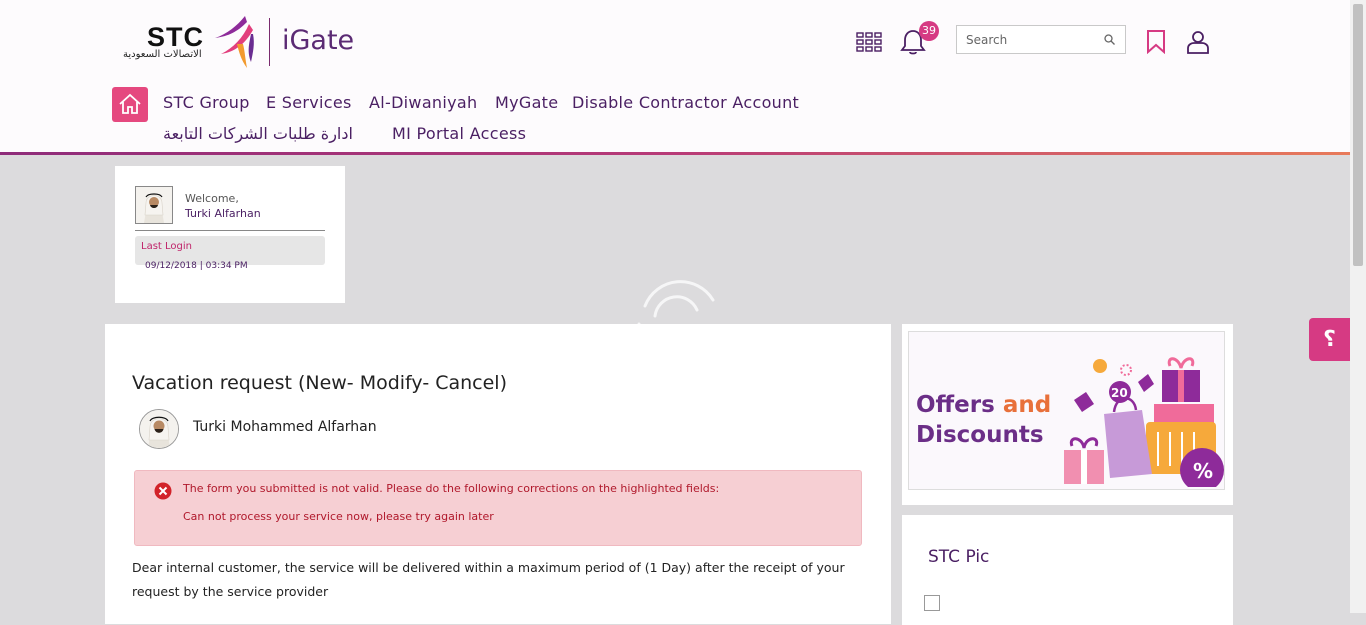 Image resolution: width=1366 pixels, height=625 pixels. What do you see at coordinates (206, 102) in the screenshot?
I see `nav-item-stc-group: STC Group` at bounding box center [206, 102].